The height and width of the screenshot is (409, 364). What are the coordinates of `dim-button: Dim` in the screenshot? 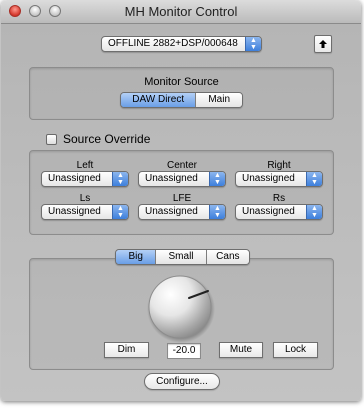 It's located at (126, 350).